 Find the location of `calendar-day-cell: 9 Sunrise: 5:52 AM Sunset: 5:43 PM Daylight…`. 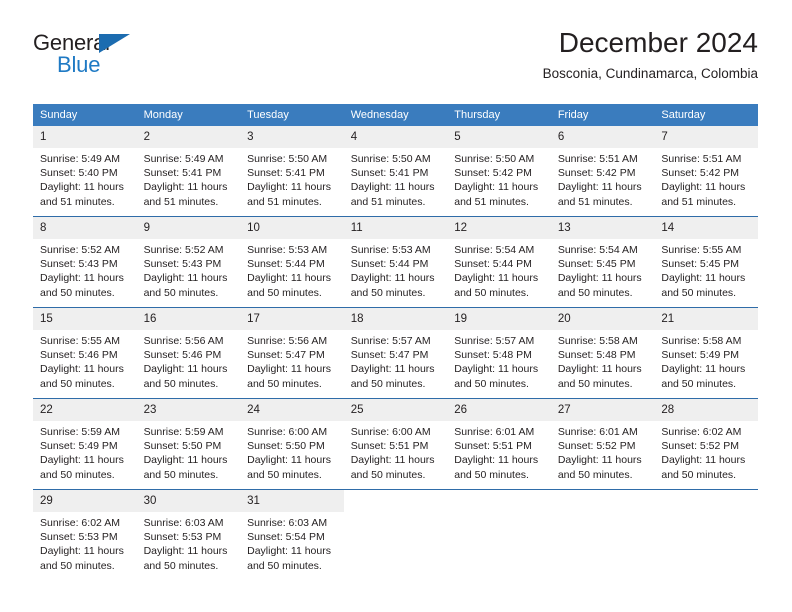

calendar-day-cell: 9 Sunrise: 5:52 AM Sunset: 5:43 PM Daylight… is located at coordinates (188, 262).